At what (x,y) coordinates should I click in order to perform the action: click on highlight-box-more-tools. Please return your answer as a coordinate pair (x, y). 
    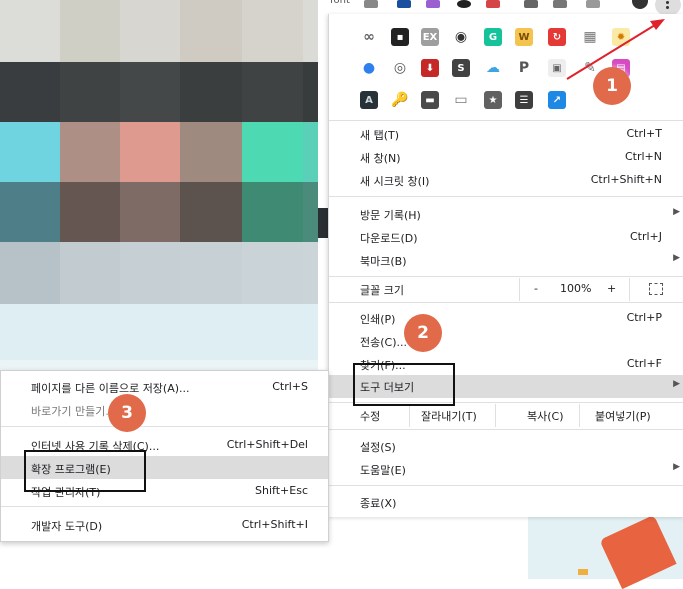
    Looking at the image, I should click on (404, 384).